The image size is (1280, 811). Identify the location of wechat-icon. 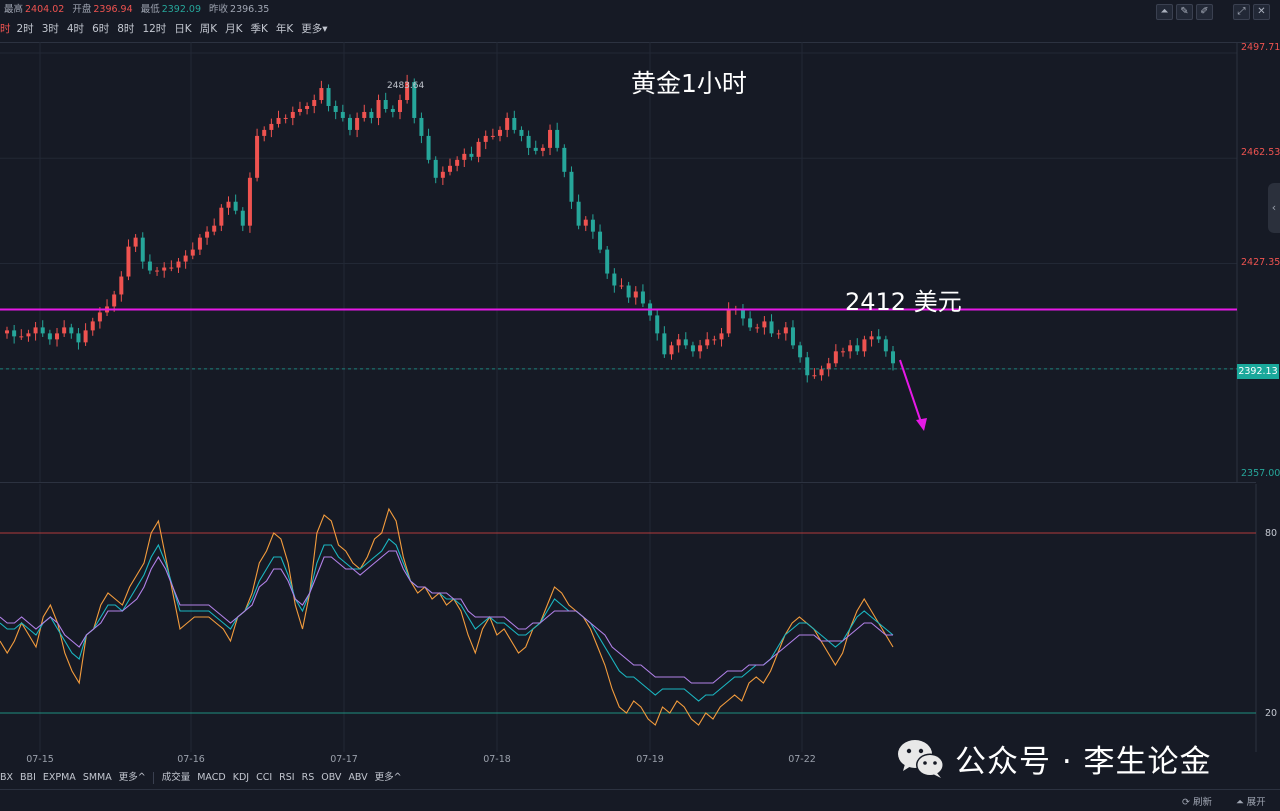
(921, 758).